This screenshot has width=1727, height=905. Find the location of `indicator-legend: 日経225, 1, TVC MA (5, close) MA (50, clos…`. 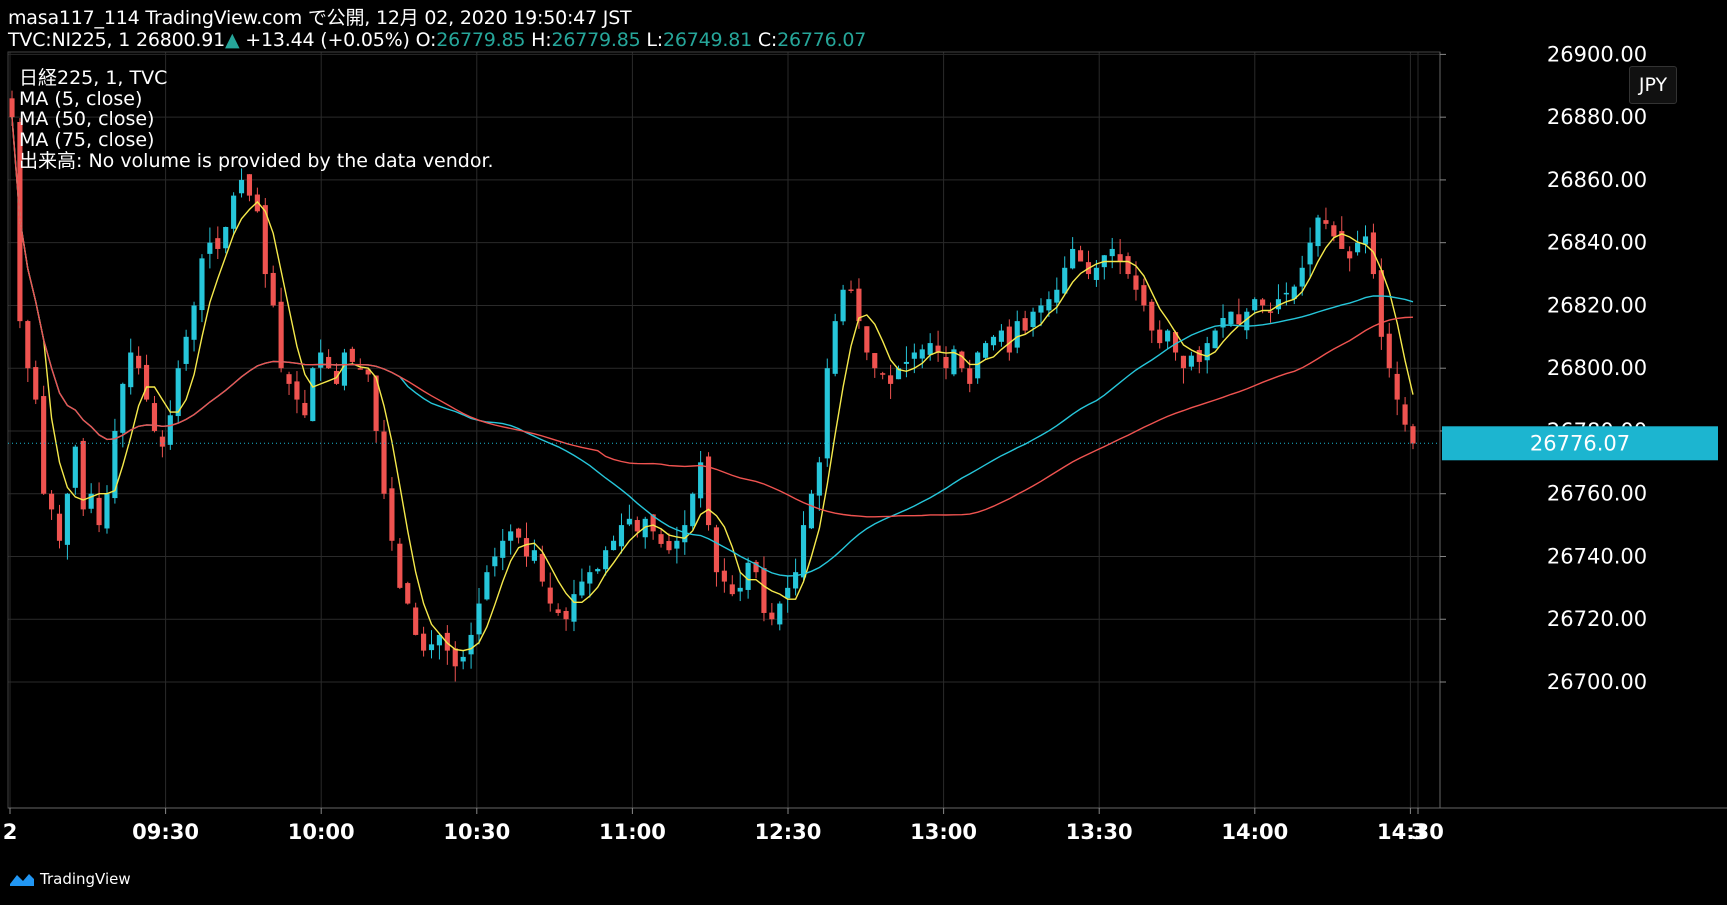

indicator-legend: 日経225, 1, TVC MA (5, close) MA (50, clos… is located at coordinates (256, 119).